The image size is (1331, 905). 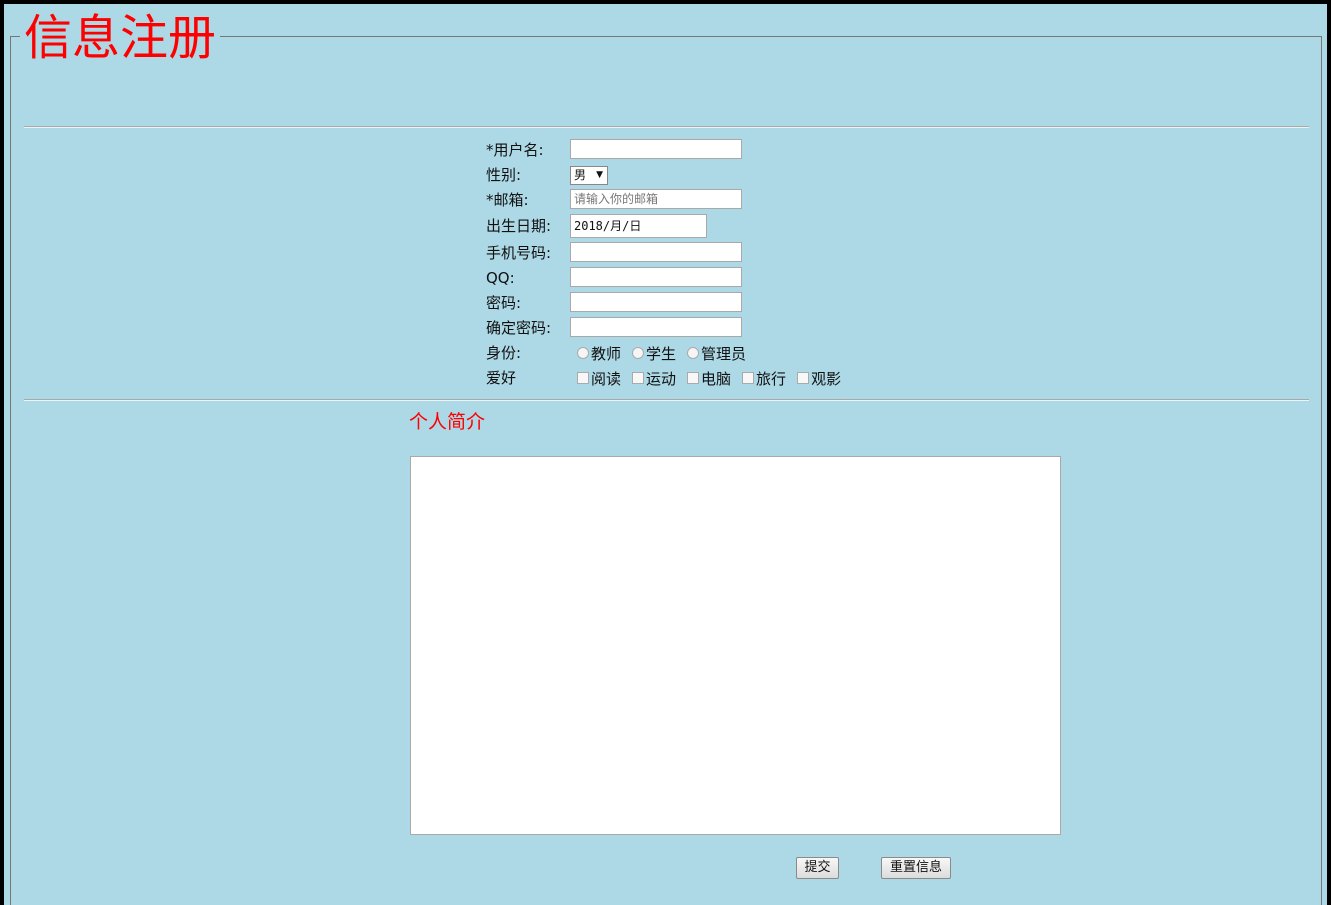 I want to click on identity-option-label: 管理员, so click(x=724, y=353).